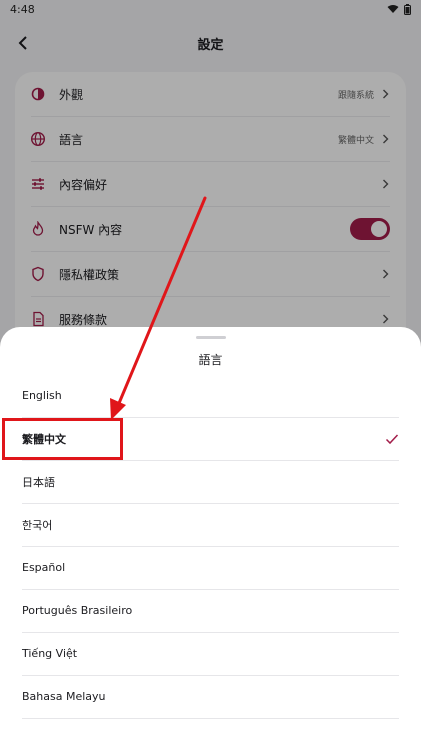  I want to click on language-option-japanese: 日本語, so click(210, 481).